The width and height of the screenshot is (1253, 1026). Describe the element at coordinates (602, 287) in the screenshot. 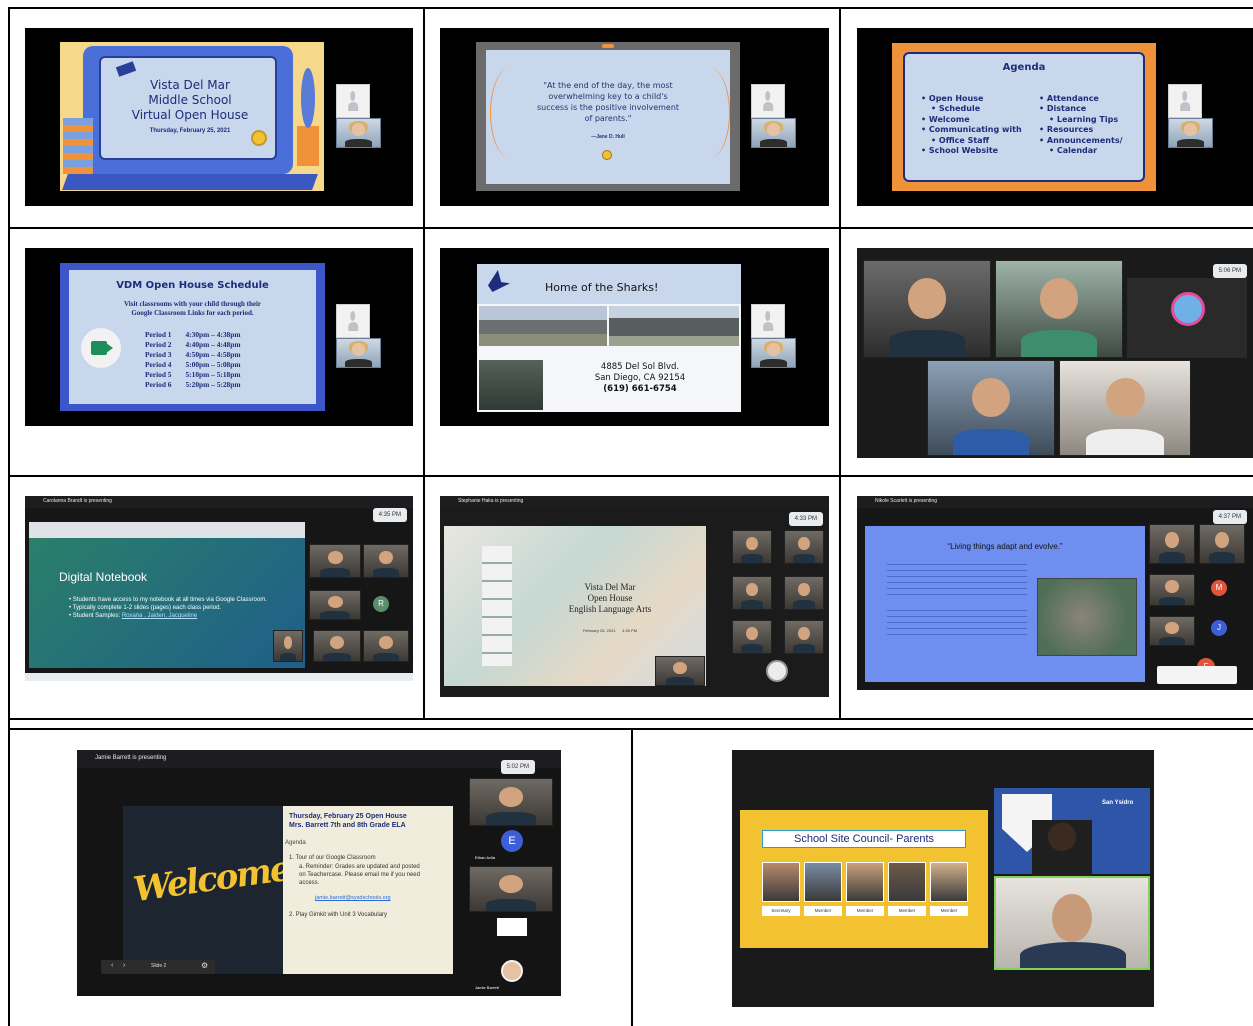

I see `school-slide-title: Home of the Sharks!` at that location.